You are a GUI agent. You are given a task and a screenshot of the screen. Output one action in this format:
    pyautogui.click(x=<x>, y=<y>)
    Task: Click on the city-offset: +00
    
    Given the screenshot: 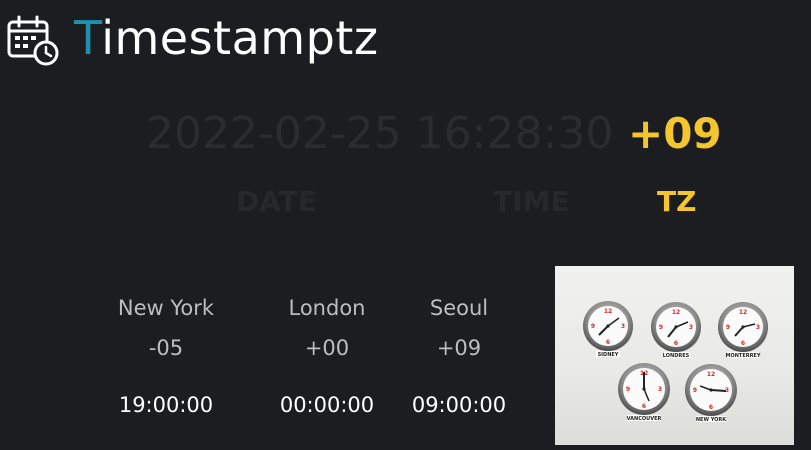 What is the action you would take?
    pyautogui.click(x=327, y=348)
    